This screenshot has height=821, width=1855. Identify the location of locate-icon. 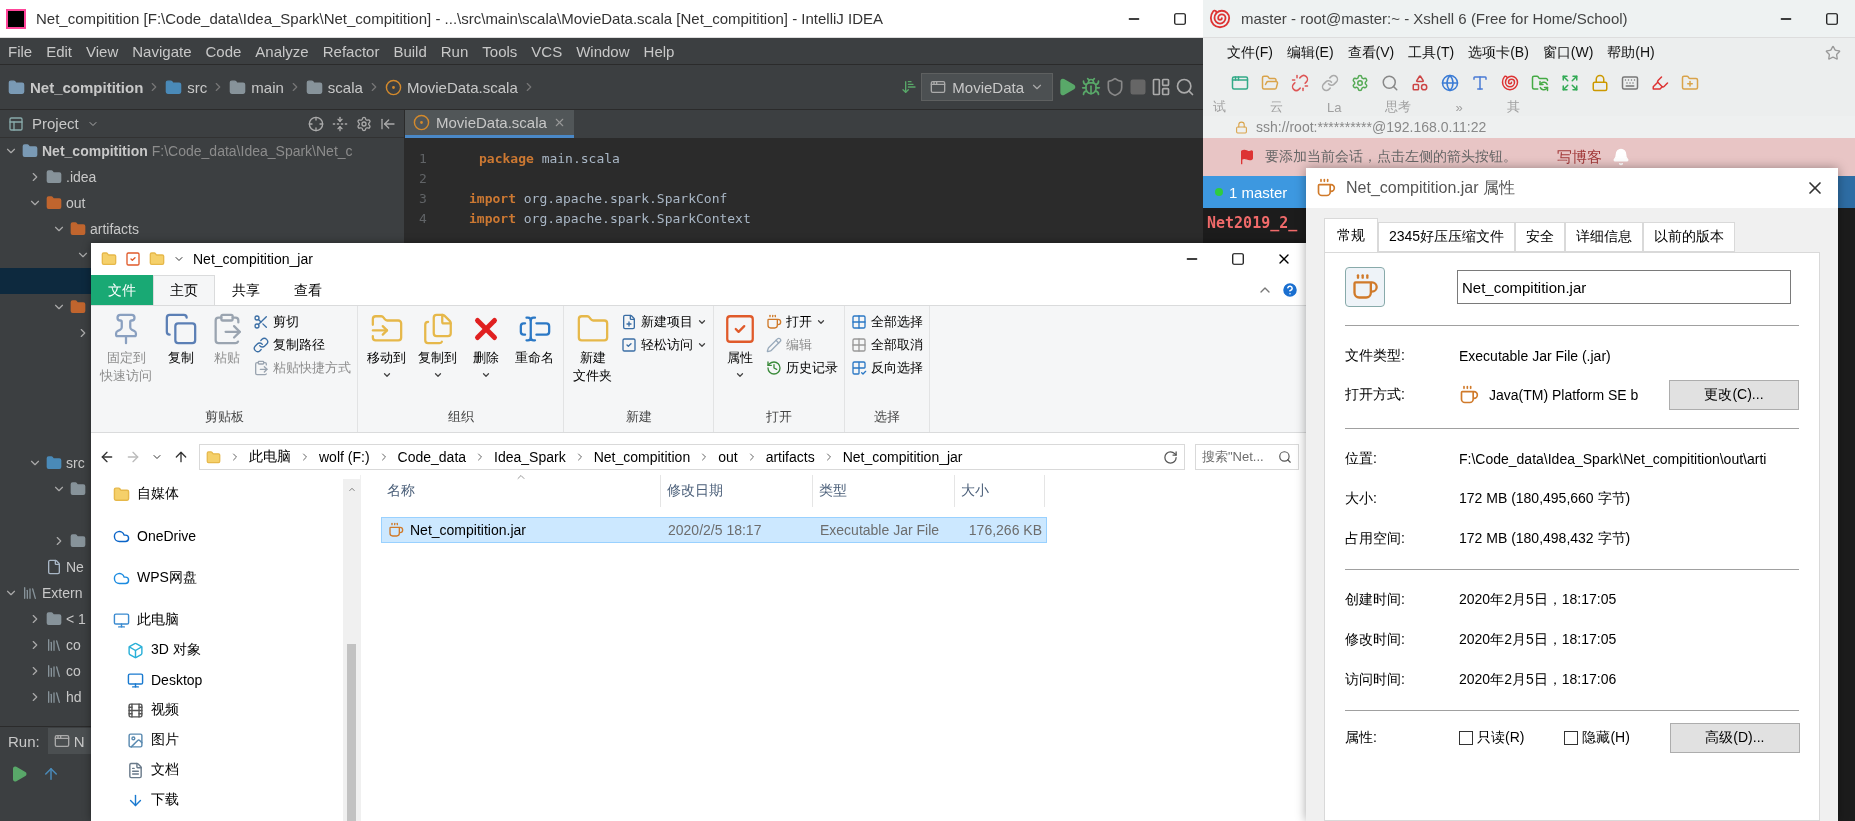
(316, 123).